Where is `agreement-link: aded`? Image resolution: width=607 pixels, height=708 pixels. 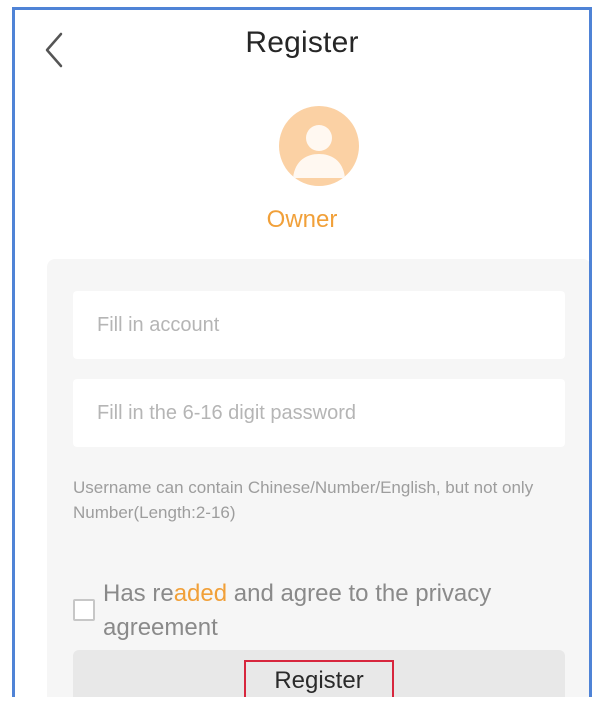
agreement-link: aded is located at coordinates (200, 593).